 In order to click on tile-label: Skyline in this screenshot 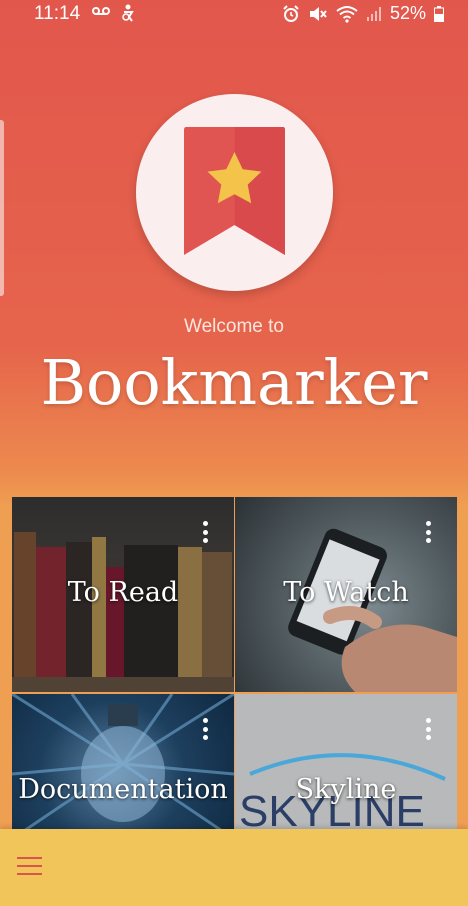, I will do `click(346, 789)`.